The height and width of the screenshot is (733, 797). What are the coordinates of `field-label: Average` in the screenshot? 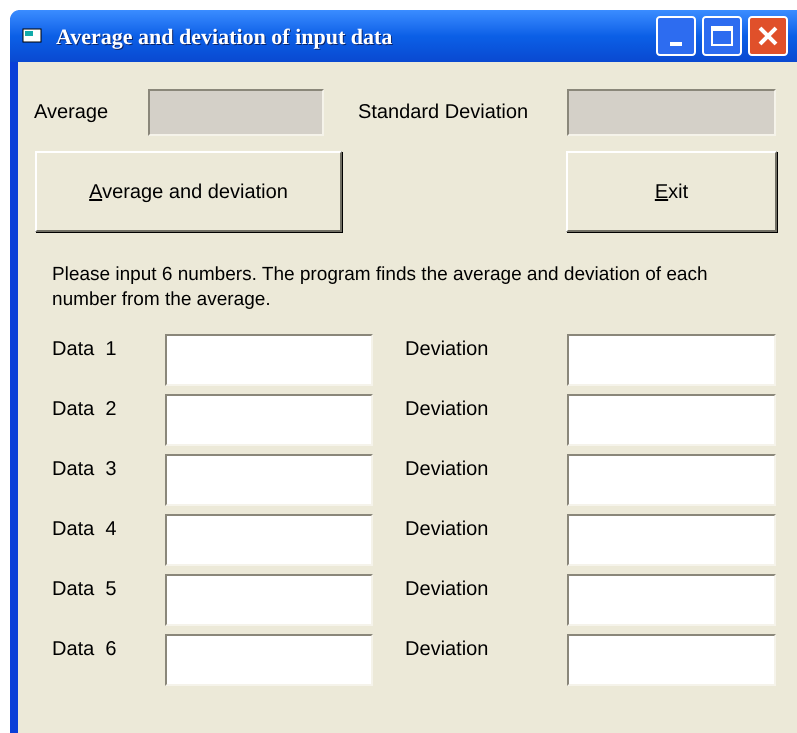 It's located at (72, 112).